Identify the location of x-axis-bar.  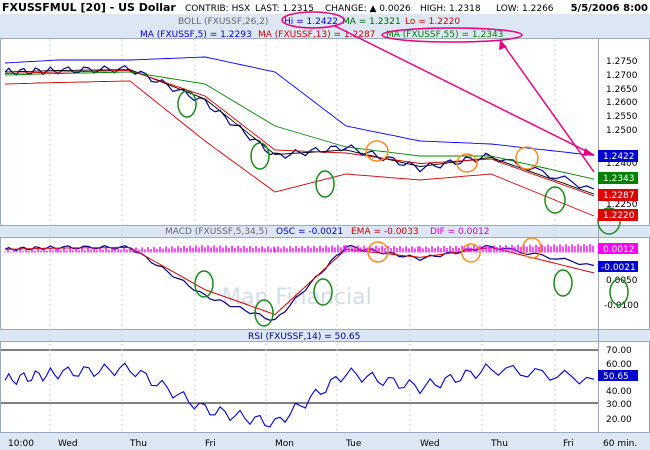
(325, 441).